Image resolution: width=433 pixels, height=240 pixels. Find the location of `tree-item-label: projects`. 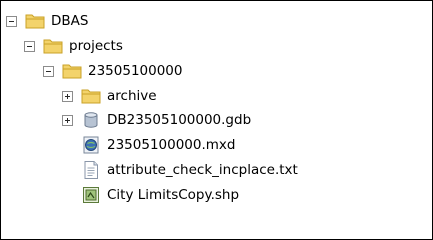

tree-item-label: projects is located at coordinates (96, 46).